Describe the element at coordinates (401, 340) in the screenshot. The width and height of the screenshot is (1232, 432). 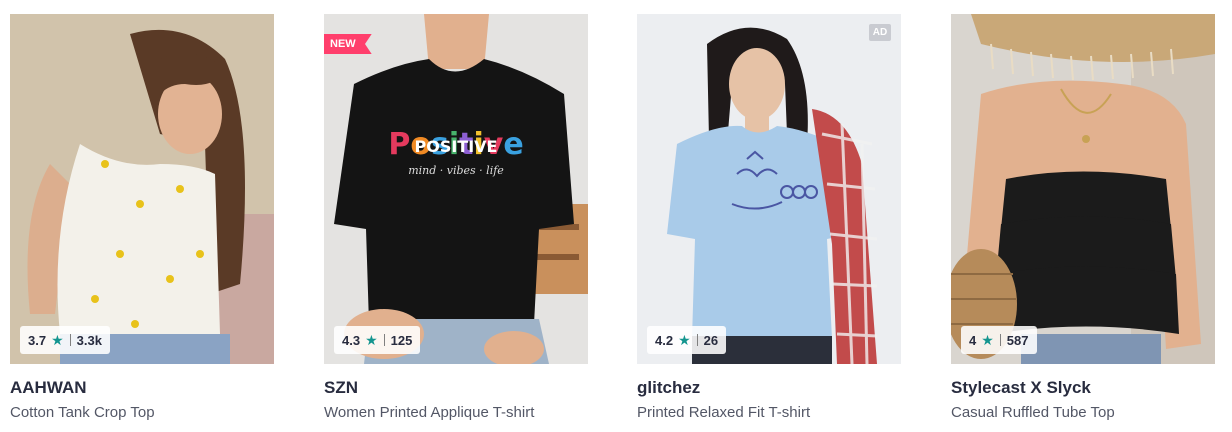
I see `rating-count: 125` at that location.